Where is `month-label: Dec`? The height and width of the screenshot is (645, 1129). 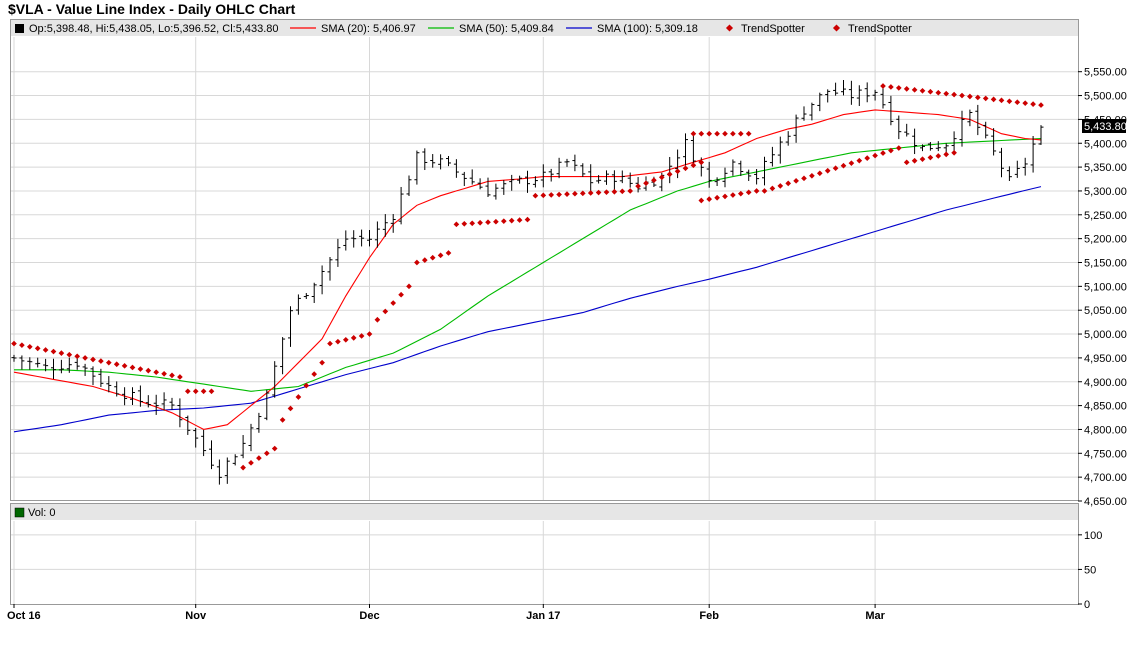 month-label: Dec is located at coordinates (369, 616).